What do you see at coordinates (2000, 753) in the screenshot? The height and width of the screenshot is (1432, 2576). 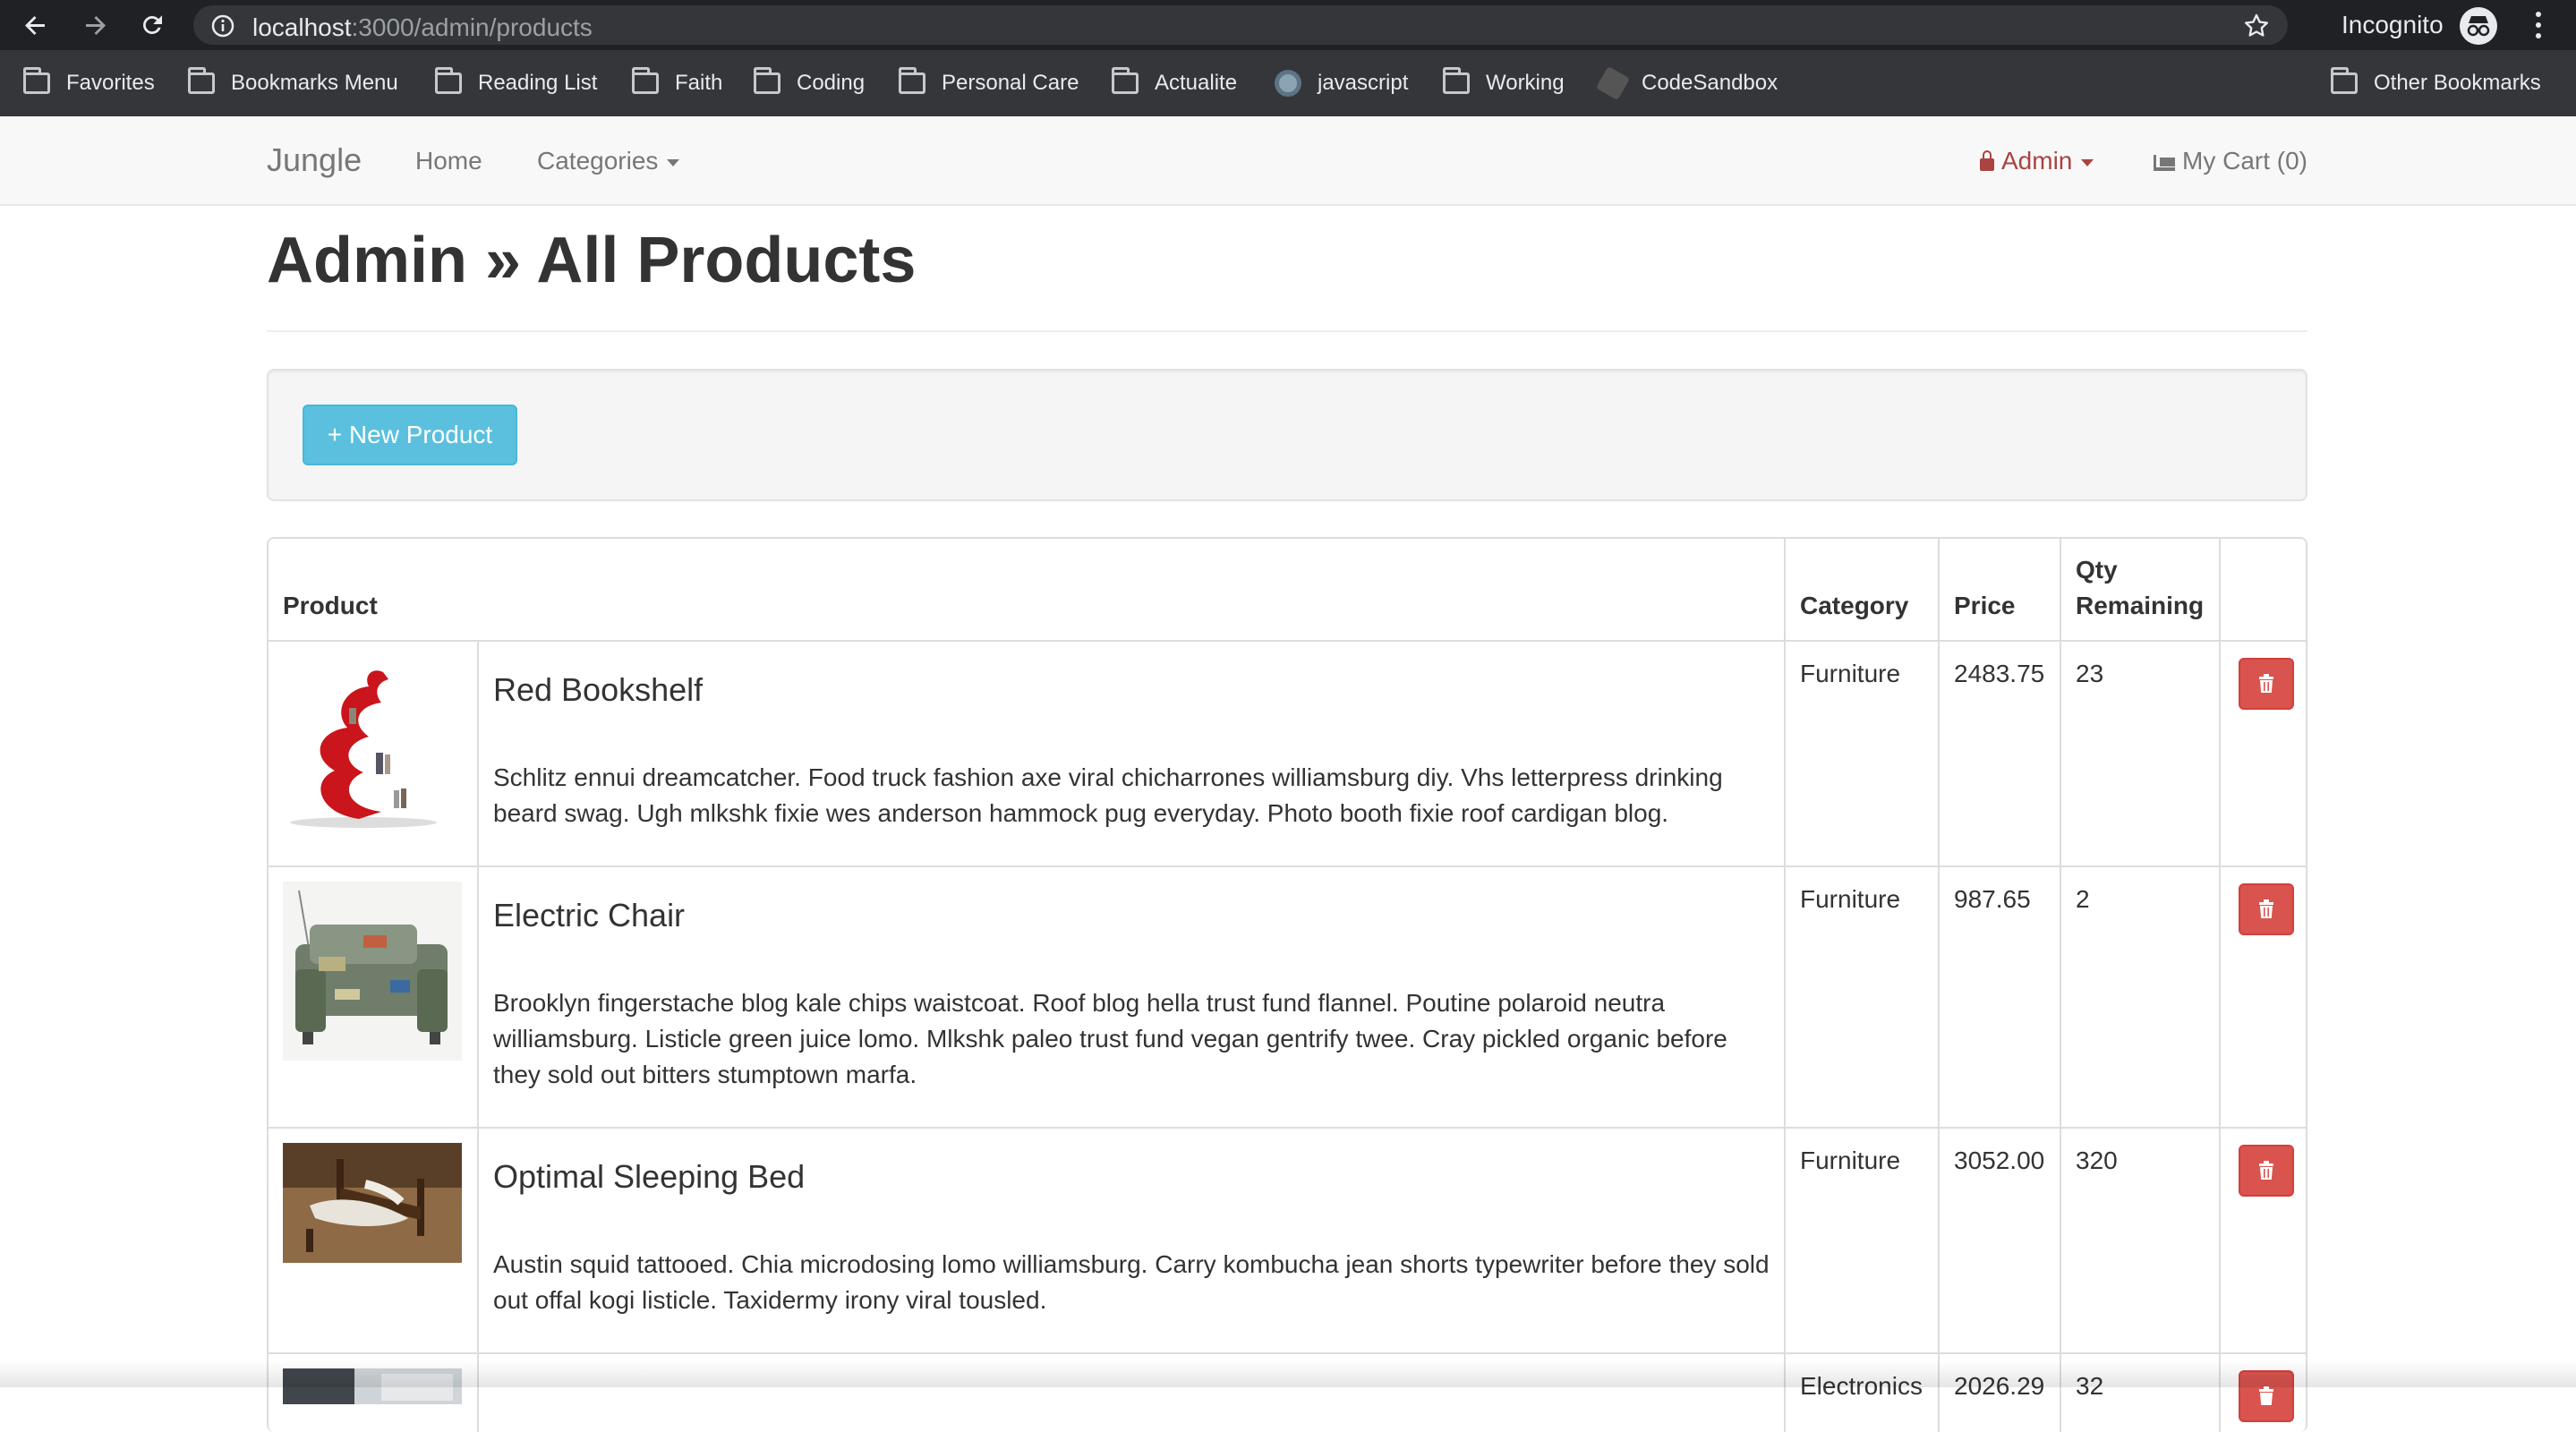 I see `product-price: 2483.75` at bounding box center [2000, 753].